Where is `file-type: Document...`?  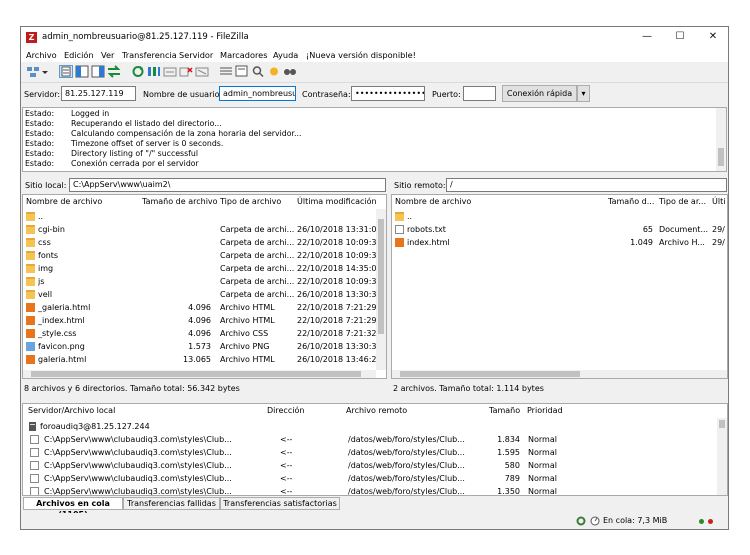 file-type: Document... is located at coordinates (684, 229).